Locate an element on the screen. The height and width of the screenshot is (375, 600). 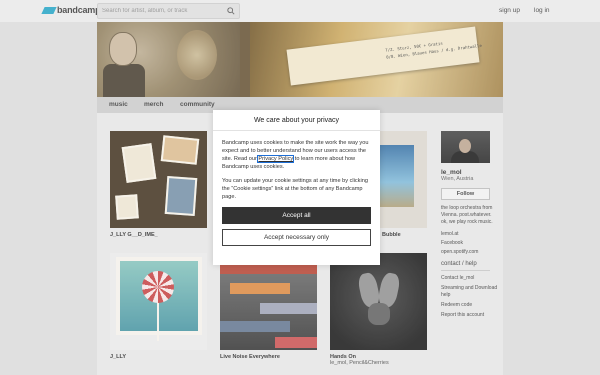
dialog-title: We care about your privacy is located at coordinates (296, 120).